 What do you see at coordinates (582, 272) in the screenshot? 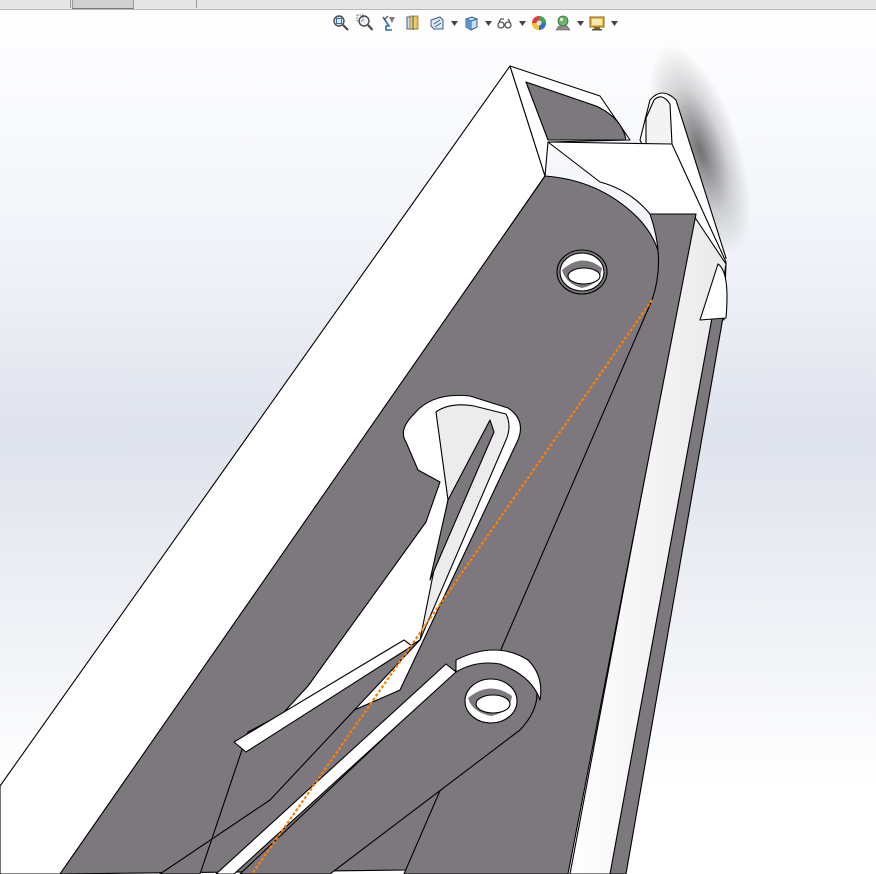
I see `pivot-hole-top` at bounding box center [582, 272].